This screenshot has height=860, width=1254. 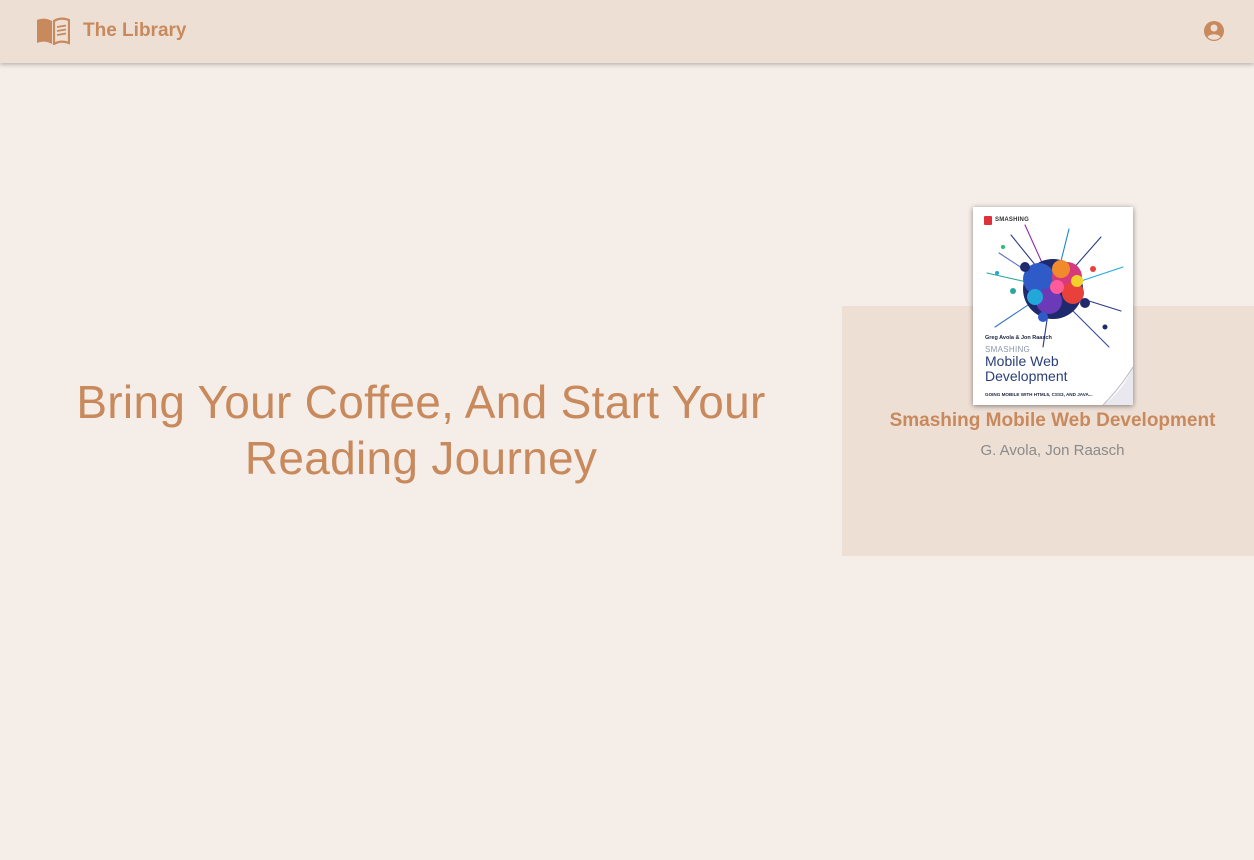 What do you see at coordinates (135, 30) in the screenshot?
I see `app-title: The Library` at bounding box center [135, 30].